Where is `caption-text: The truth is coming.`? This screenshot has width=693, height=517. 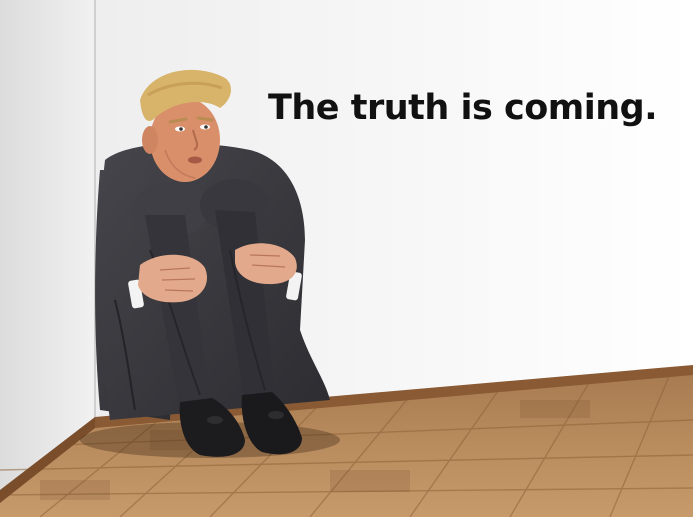 caption-text: The truth is coming. is located at coordinates (463, 108).